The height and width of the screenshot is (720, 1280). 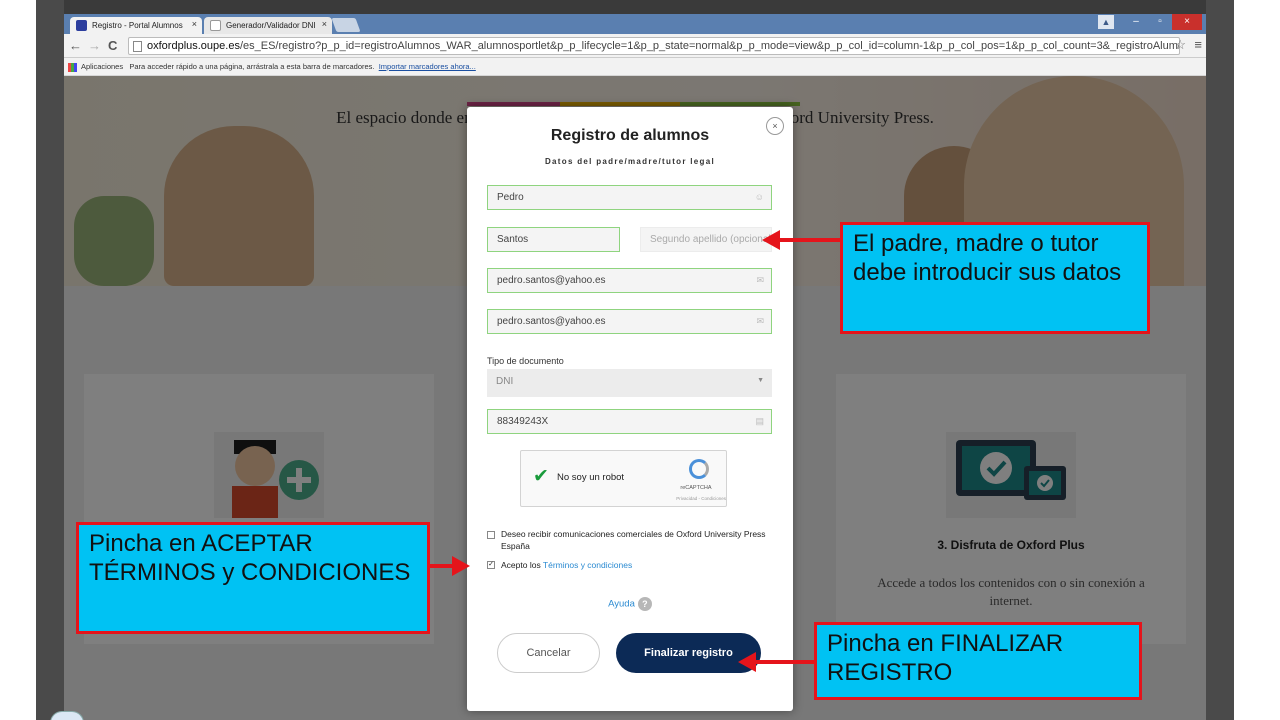 I want to click on arrow-to-form-line, so click(x=809, y=240).